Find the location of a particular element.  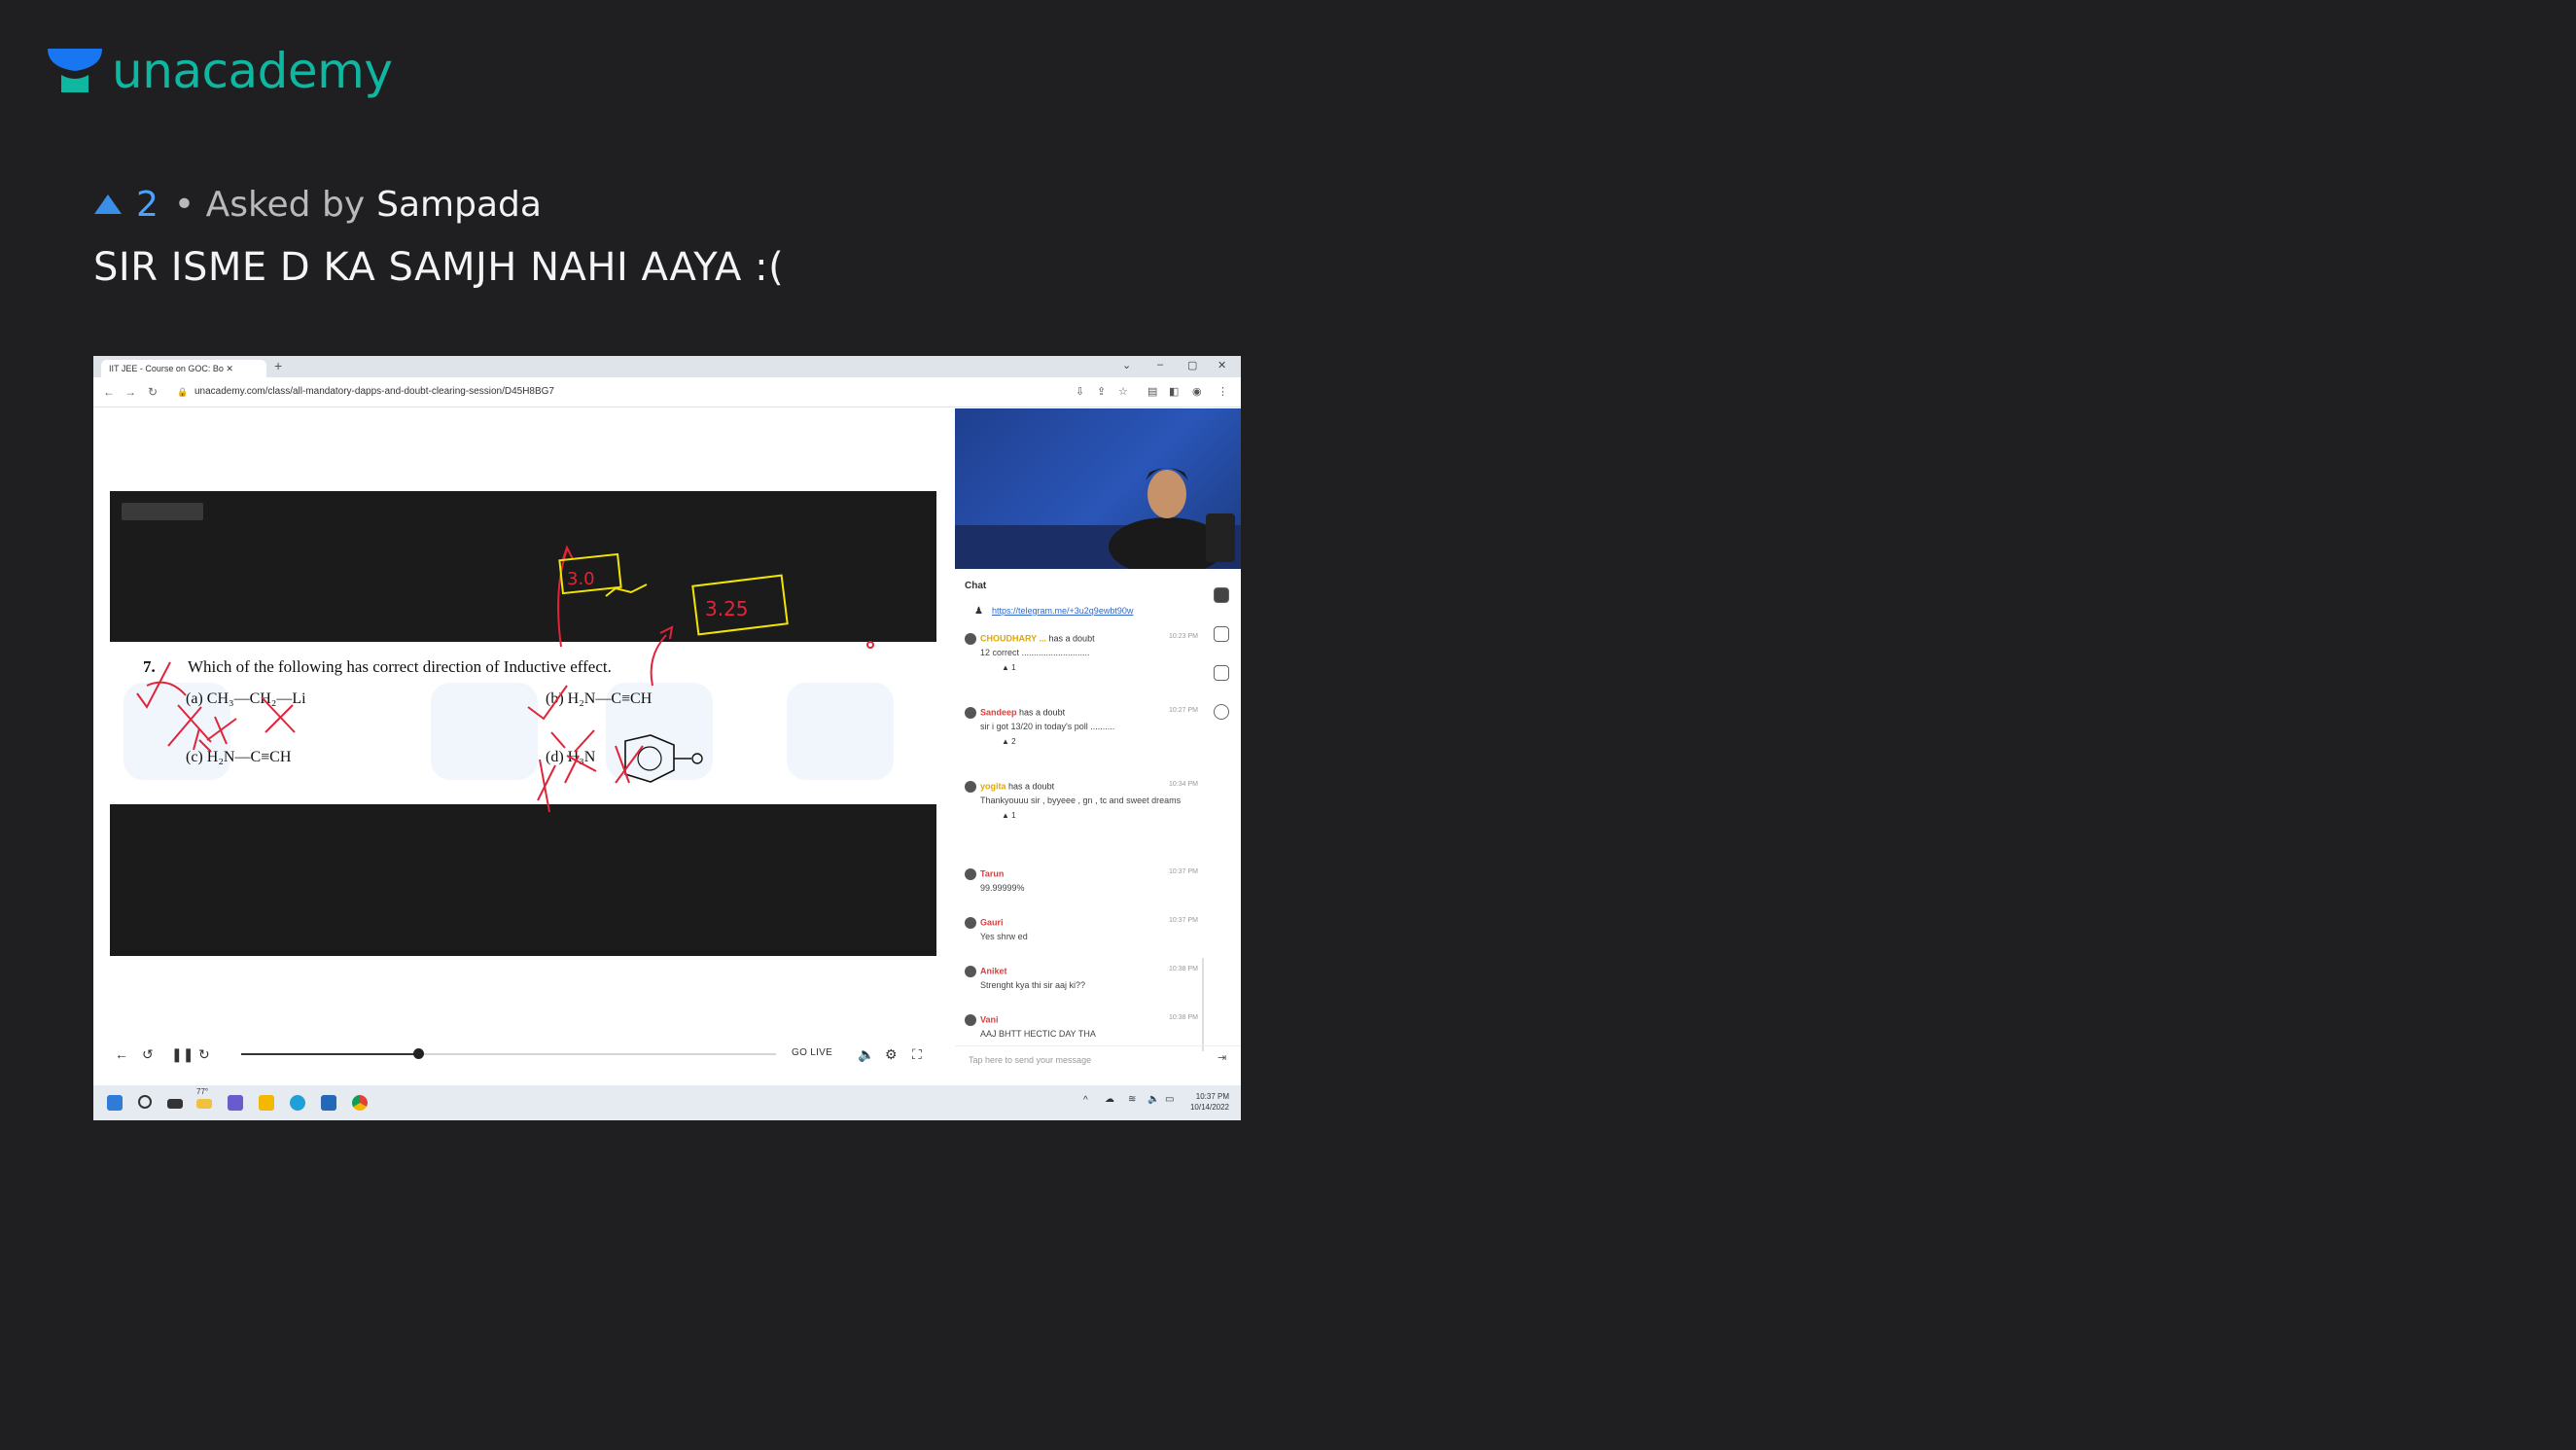

annotation-3-0: 3.0 is located at coordinates (581, 579).